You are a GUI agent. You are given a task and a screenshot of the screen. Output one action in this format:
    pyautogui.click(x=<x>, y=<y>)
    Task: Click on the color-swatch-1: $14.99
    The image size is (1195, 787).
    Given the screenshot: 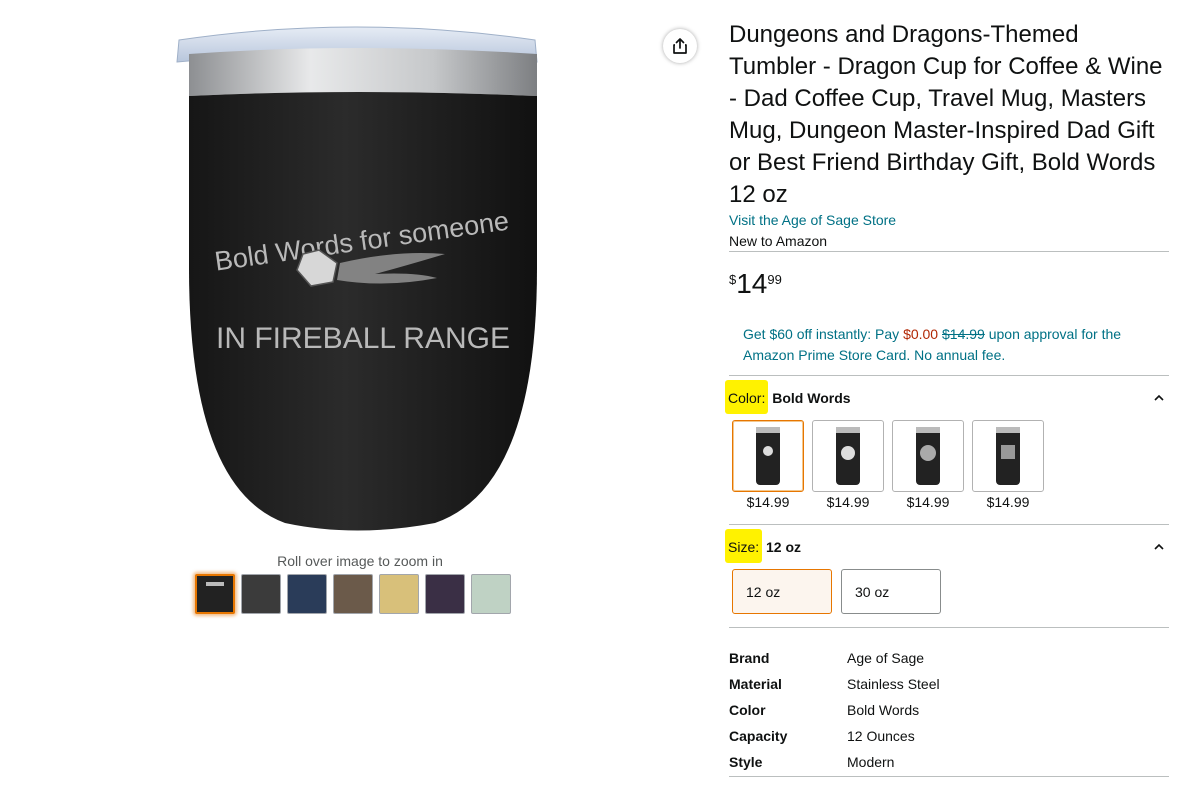 What is the action you would take?
    pyautogui.click(x=768, y=465)
    